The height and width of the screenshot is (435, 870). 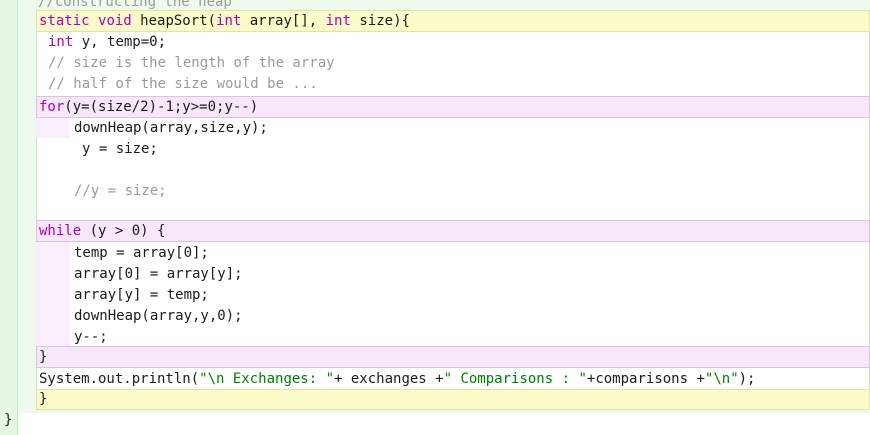 I want to click on param-size: size){, so click(x=380, y=21).